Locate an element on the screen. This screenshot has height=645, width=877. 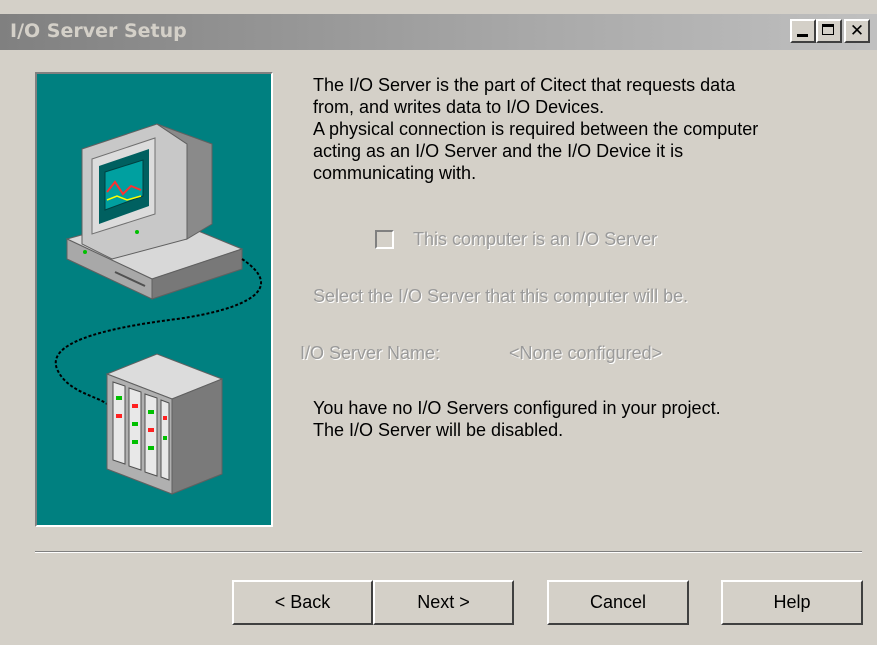
io-server-name-value: <None configured> is located at coordinates (586, 353).